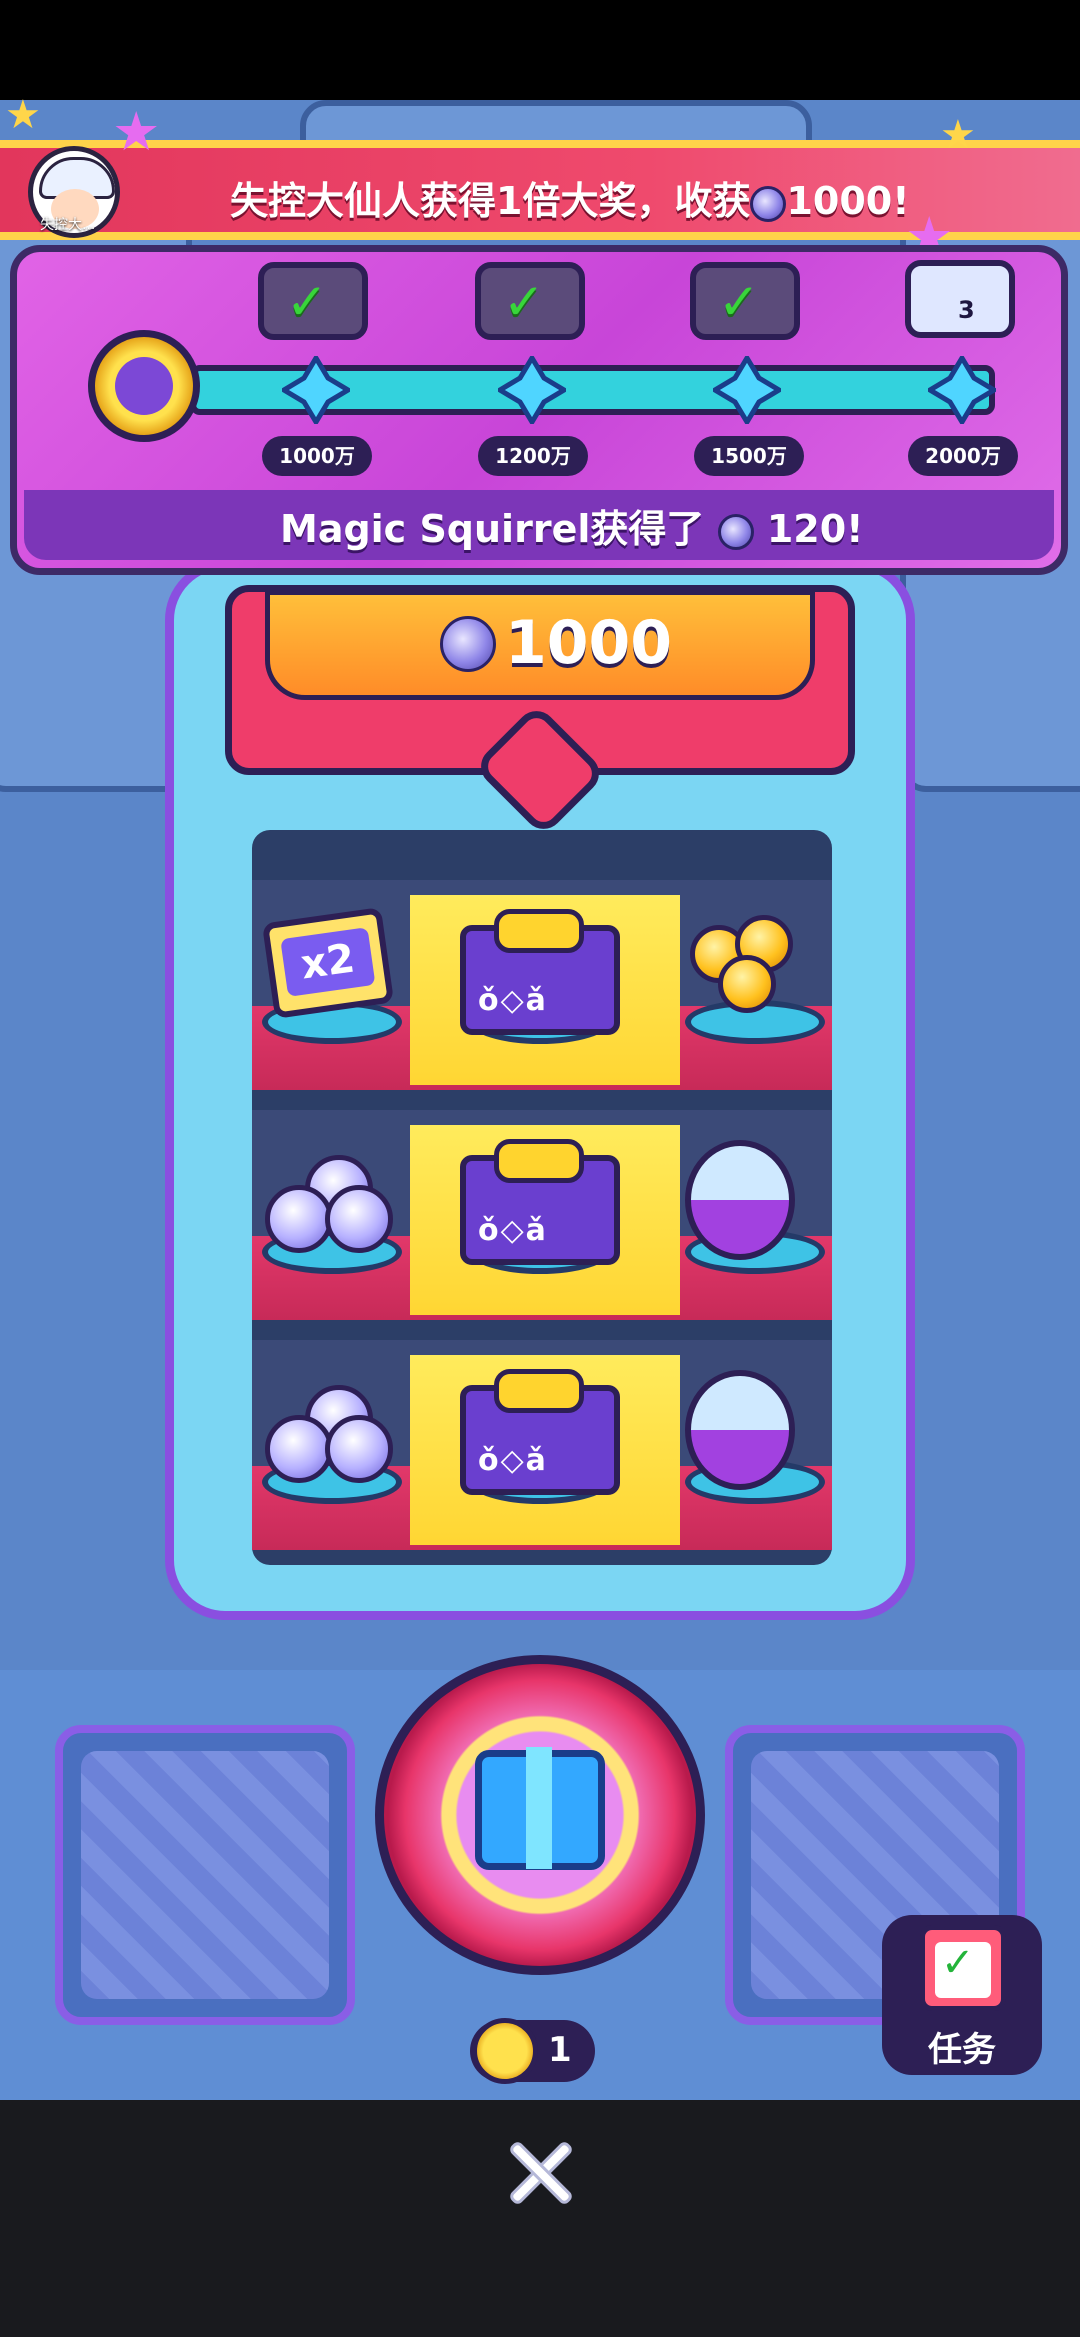  What do you see at coordinates (492, 529) in the screenshot?
I see `reward-message-text: Magic Squirrel获得了` at bounding box center [492, 529].